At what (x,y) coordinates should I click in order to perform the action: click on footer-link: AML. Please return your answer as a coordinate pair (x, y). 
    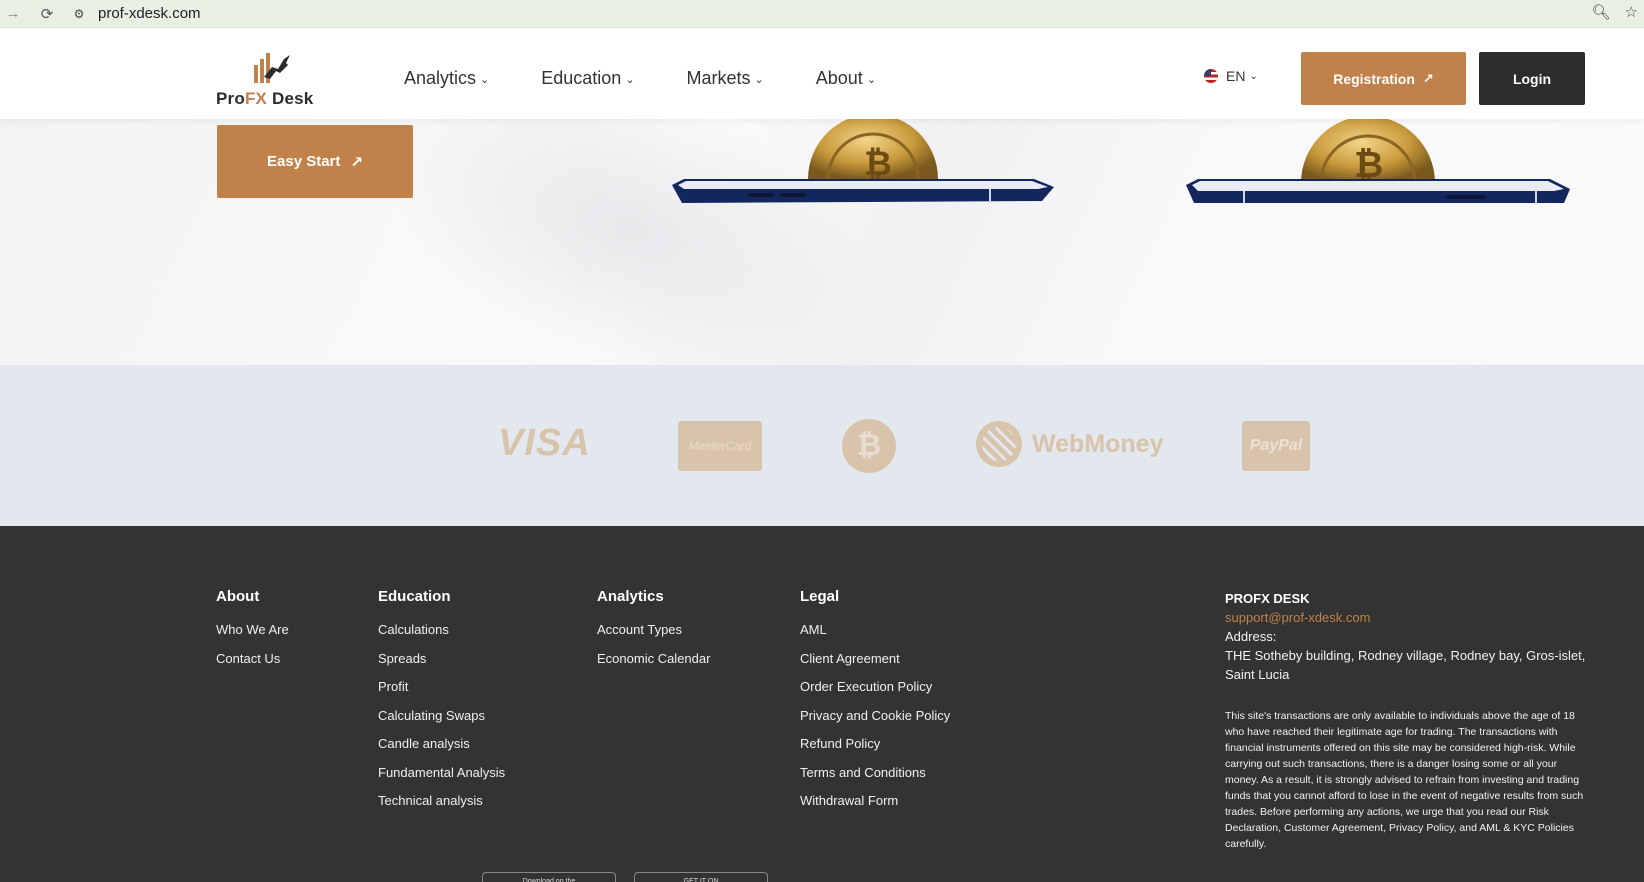
    Looking at the image, I should click on (875, 629).